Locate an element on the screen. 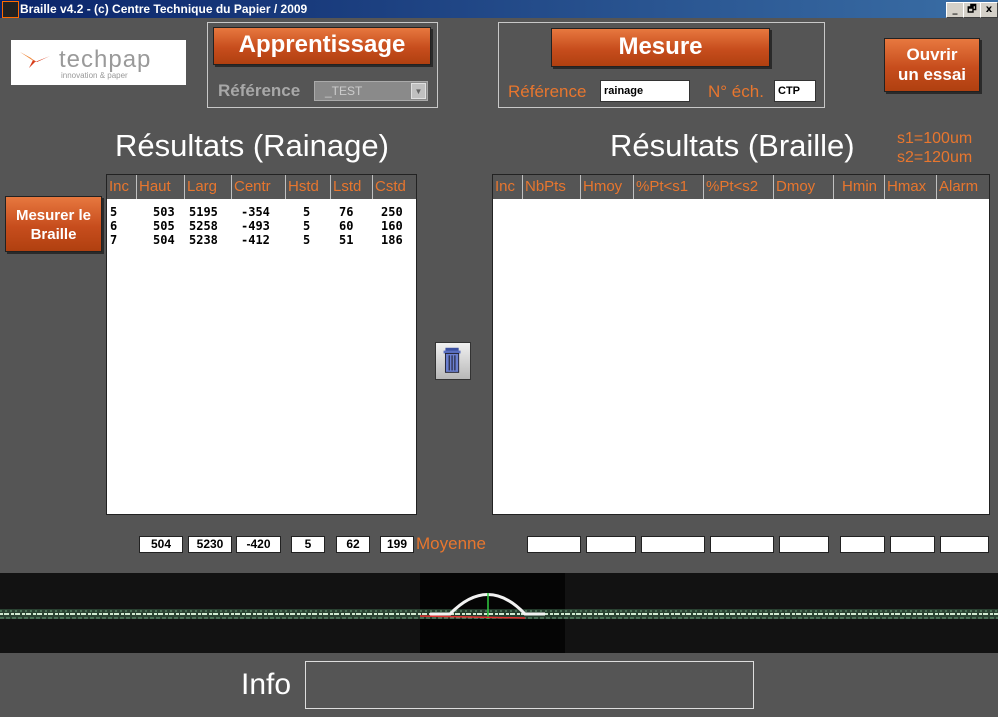  s1-threshold: s1=100um is located at coordinates (935, 138).